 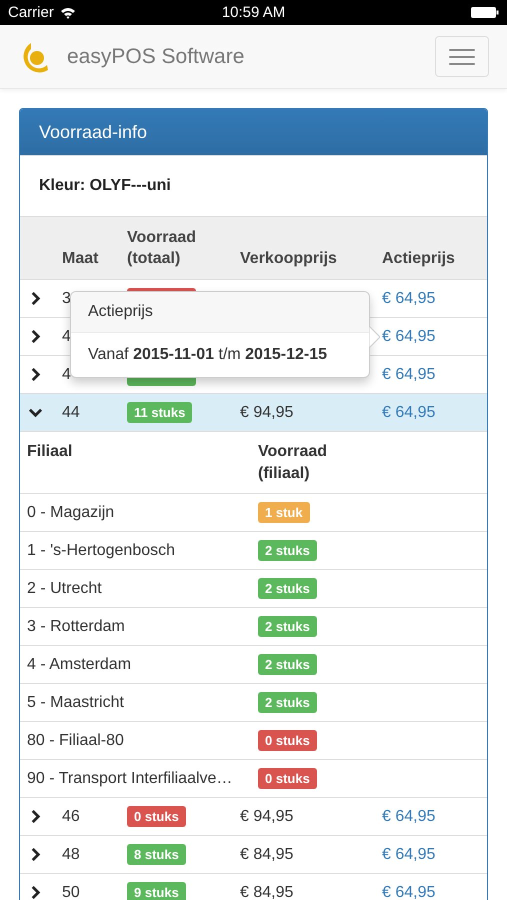 I want to click on brand-name: easyPOS Software, so click(x=156, y=56).